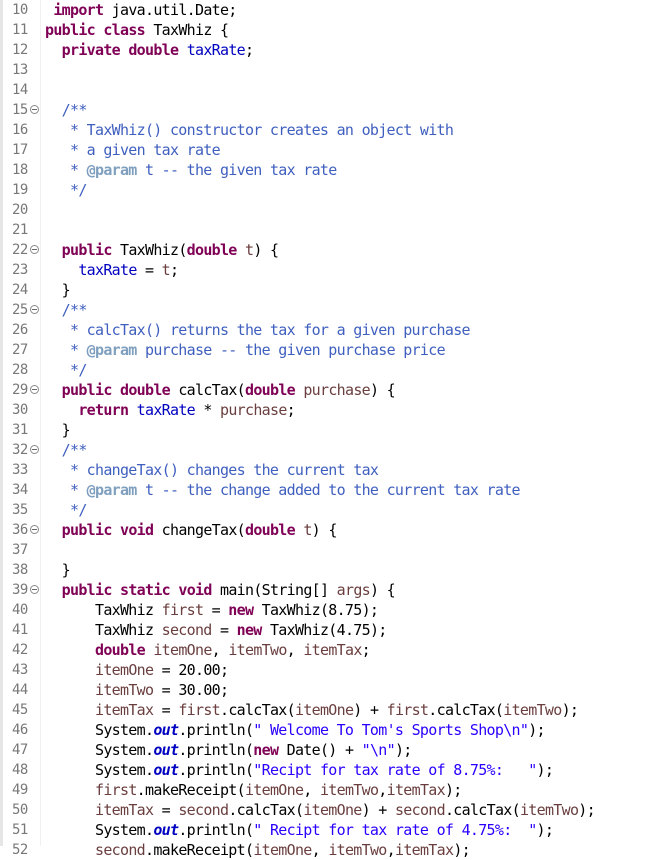  I want to click on code-line: 28 */, so click(324, 370).